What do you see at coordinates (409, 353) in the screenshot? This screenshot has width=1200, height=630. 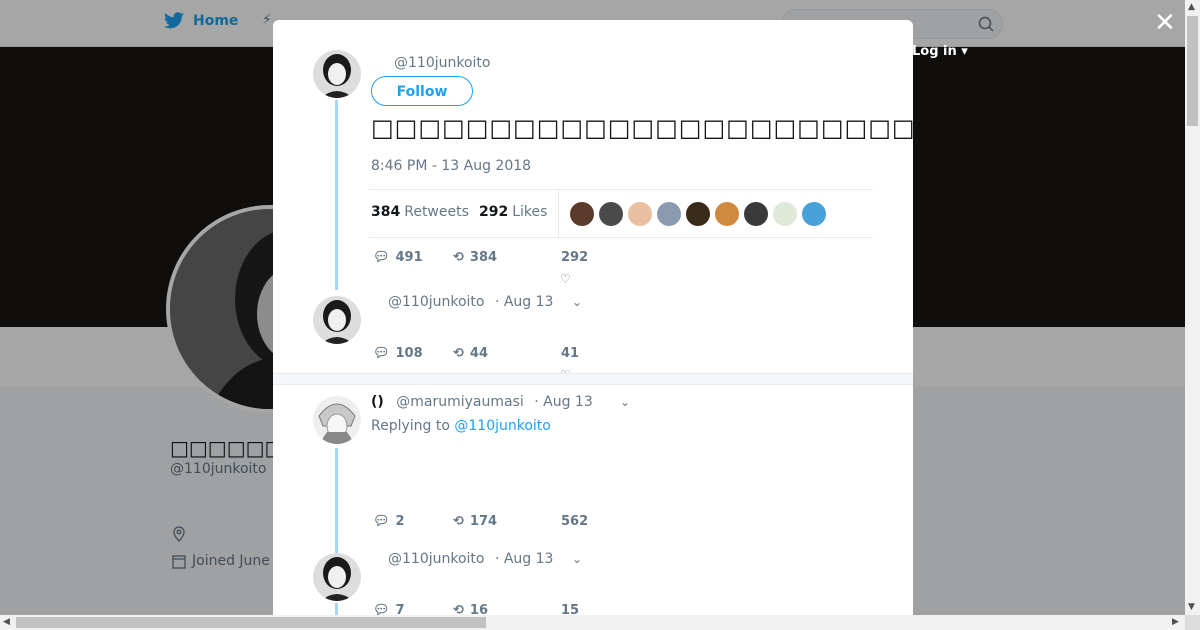 I see `reply-count: 108` at bounding box center [409, 353].